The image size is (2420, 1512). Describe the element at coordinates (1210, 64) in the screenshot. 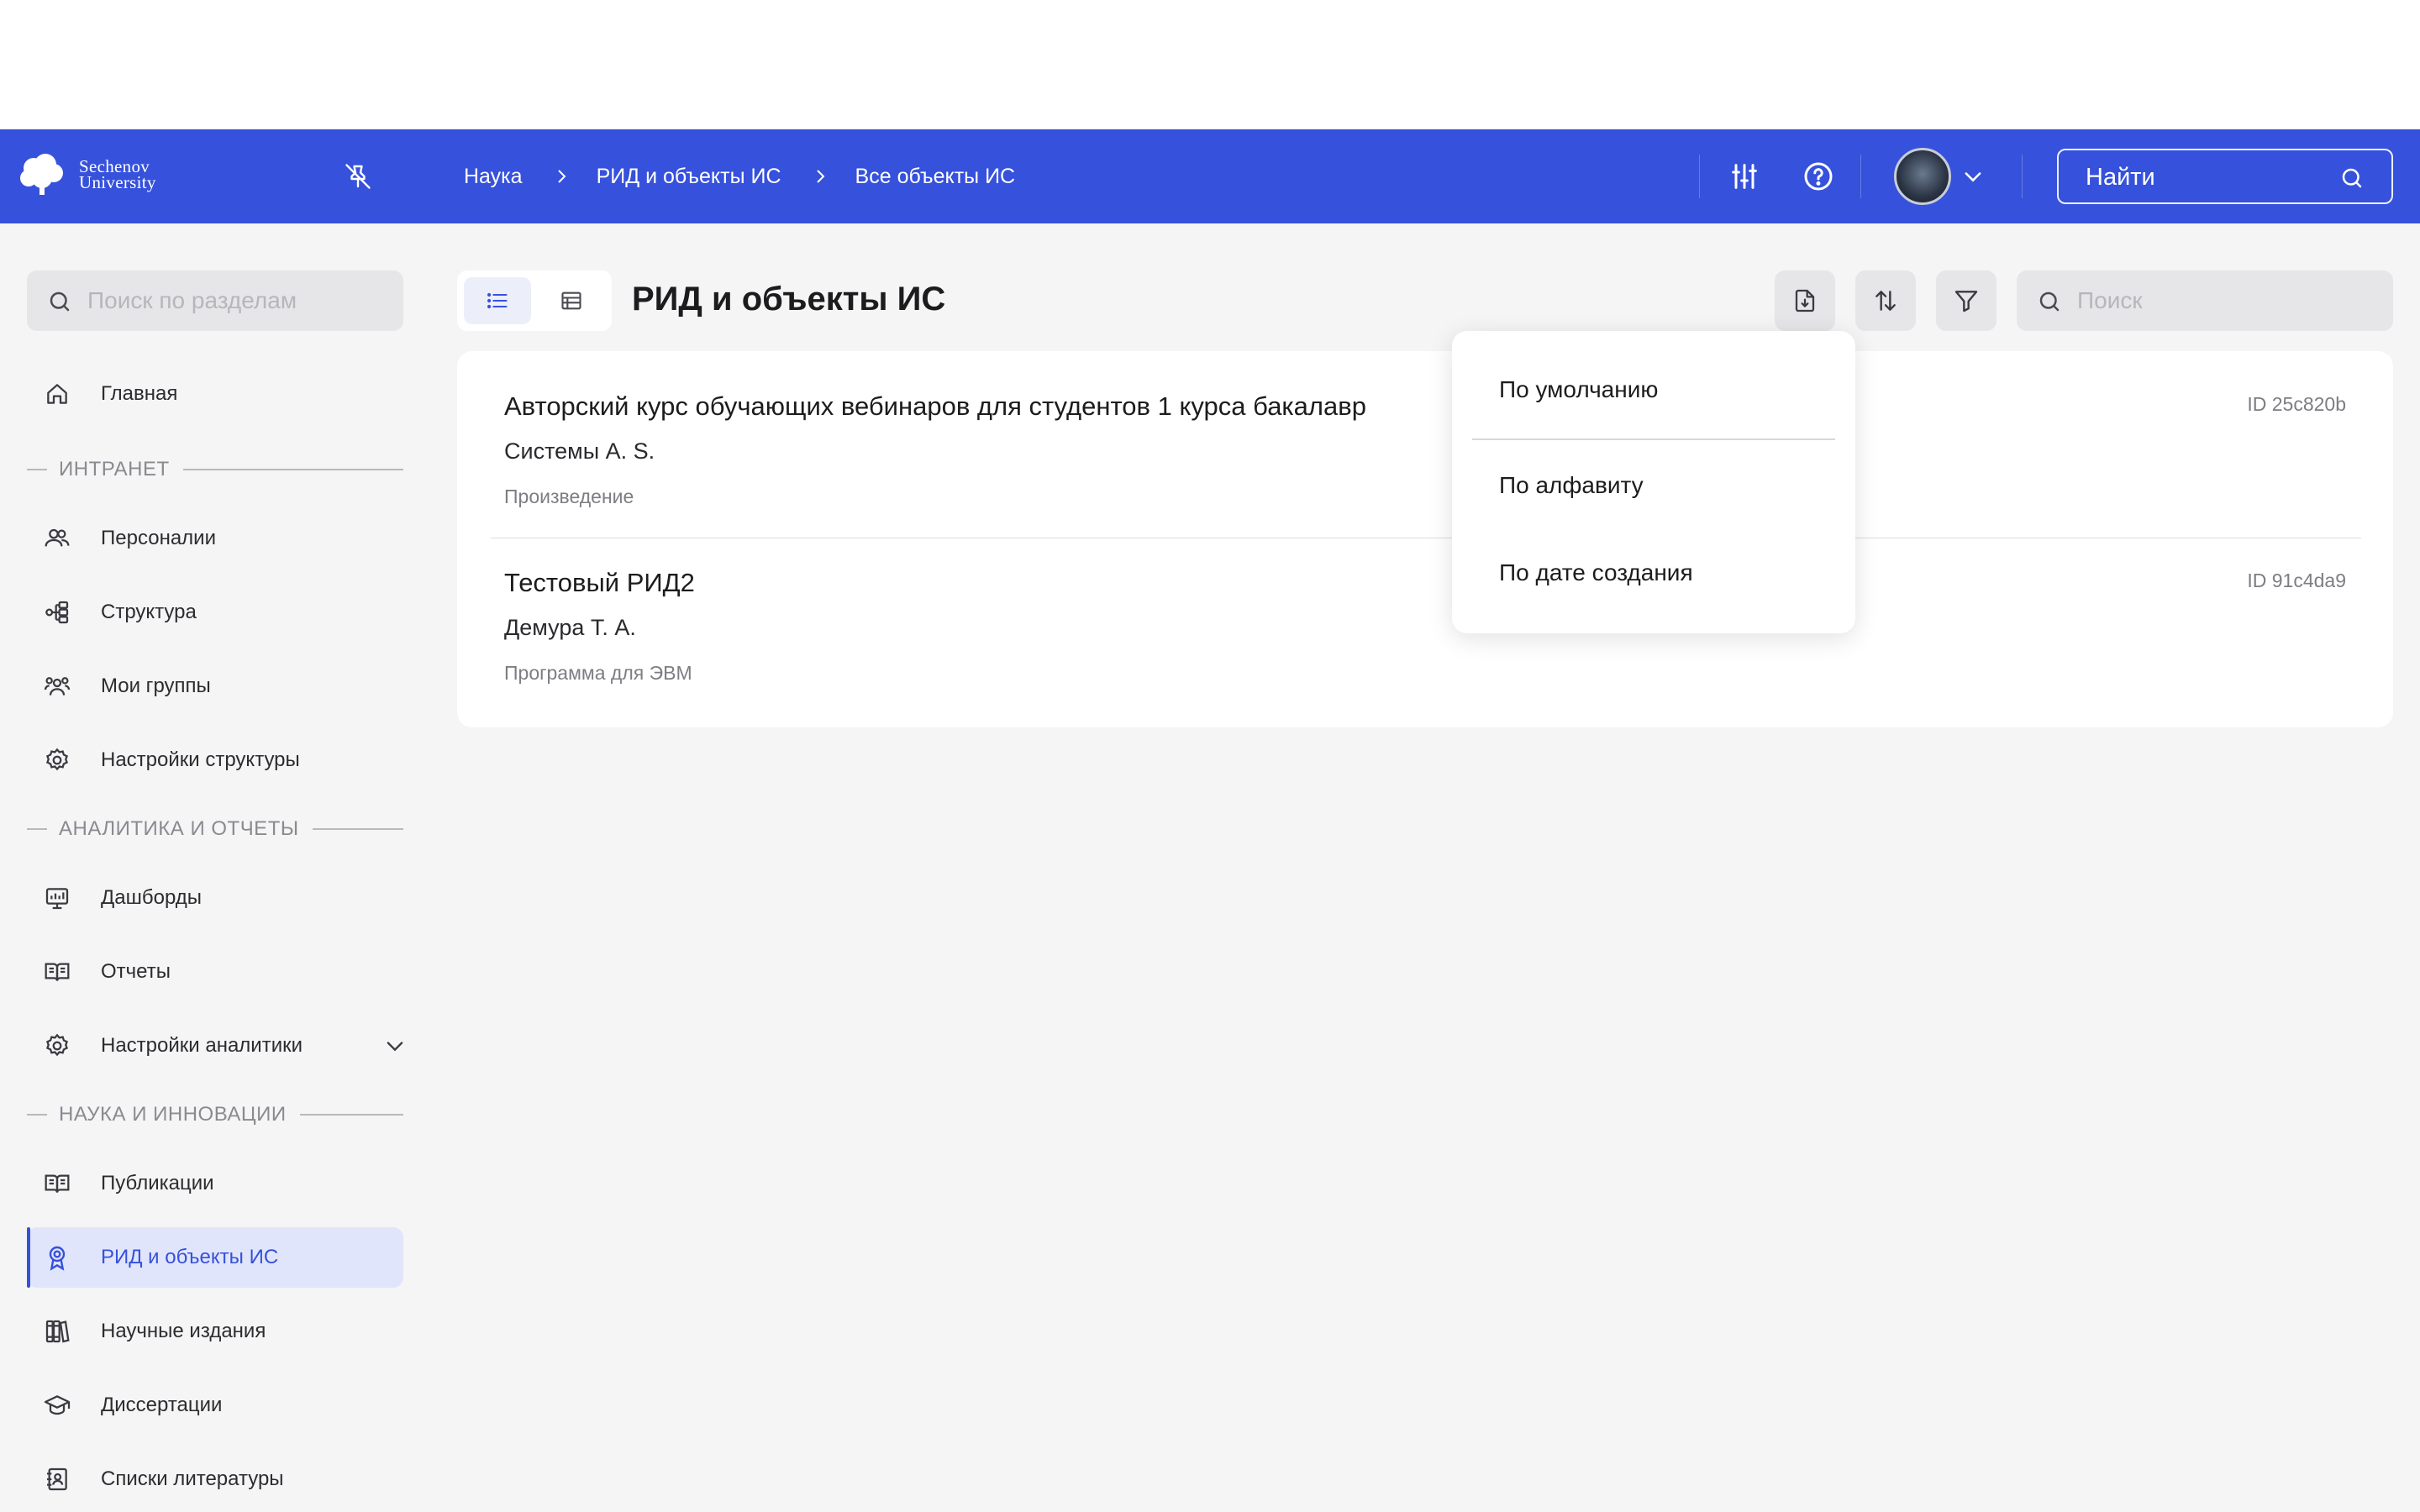

I see `top-blank-area` at that location.